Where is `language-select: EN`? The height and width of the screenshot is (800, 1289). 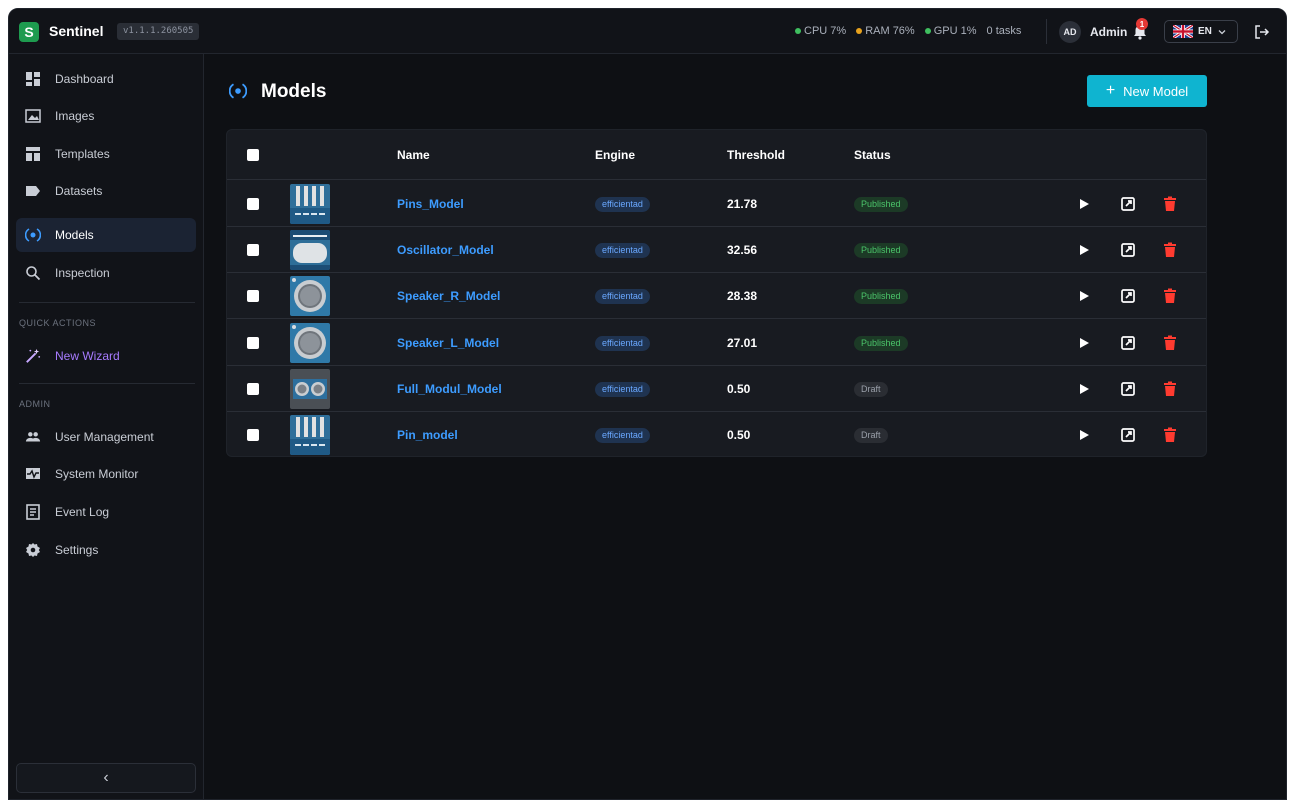 language-select: EN is located at coordinates (1201, 31).